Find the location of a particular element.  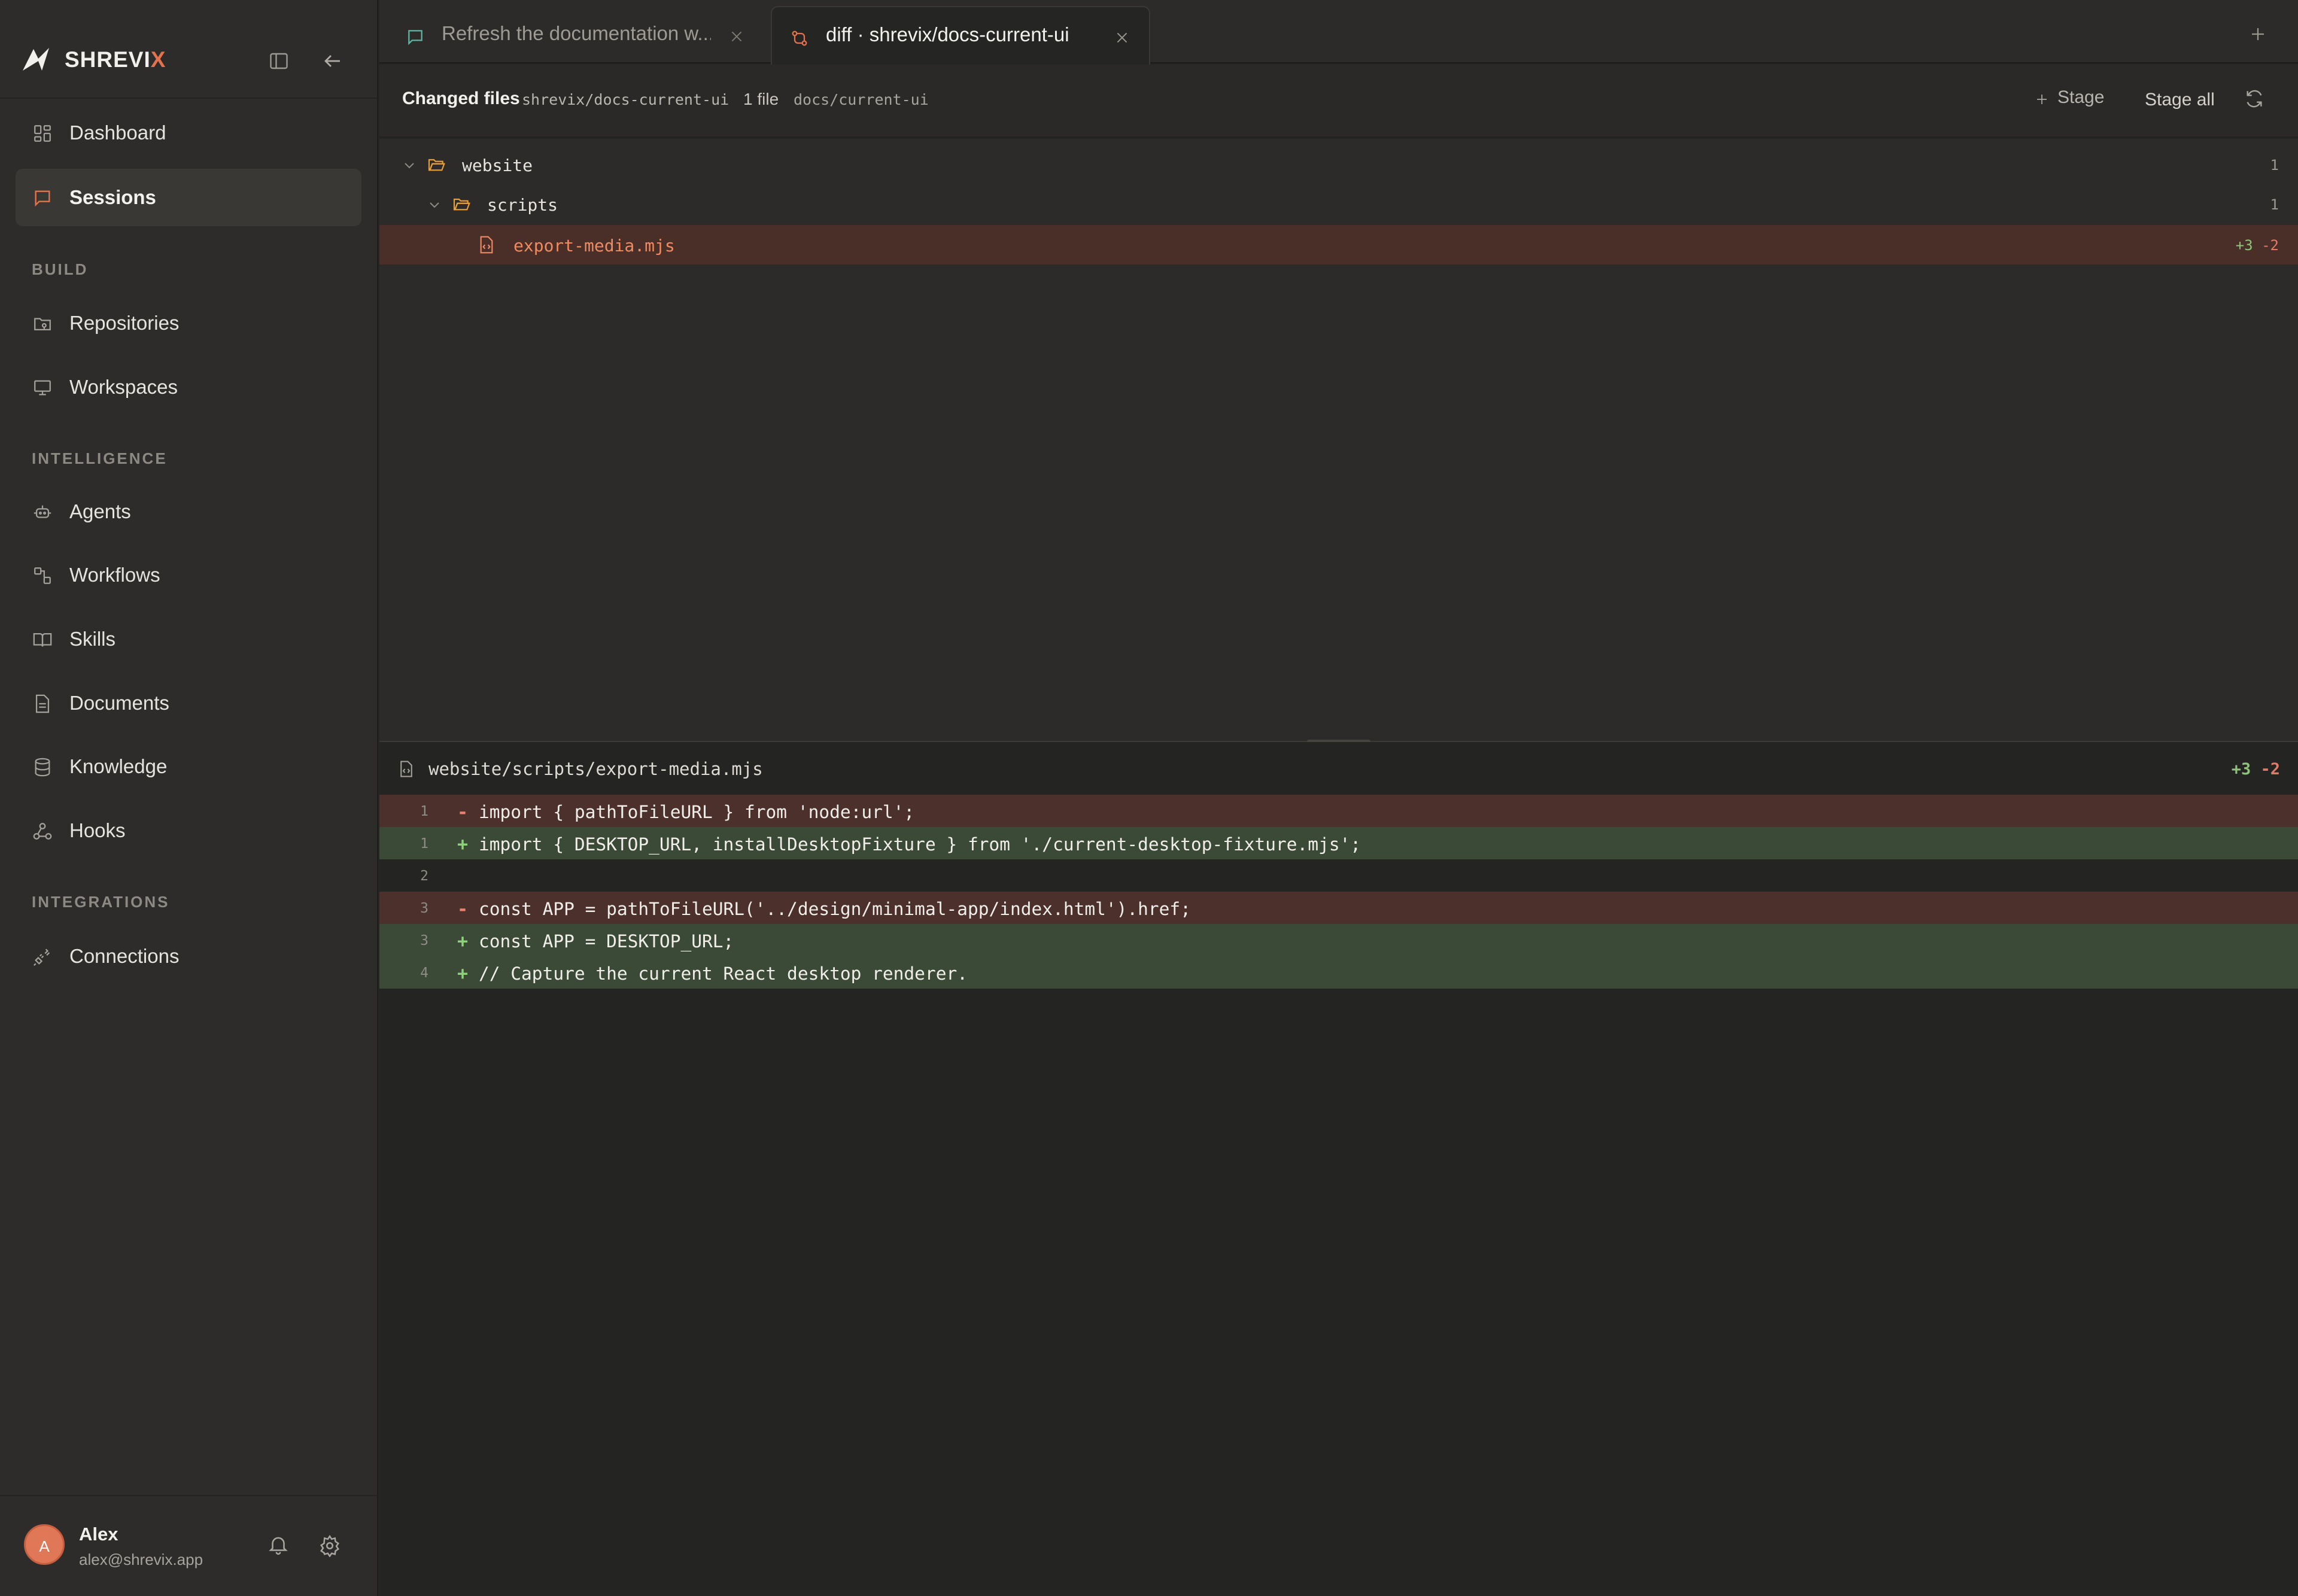

sidebar-item-documents: Documents is located at coordinates (188, 703).